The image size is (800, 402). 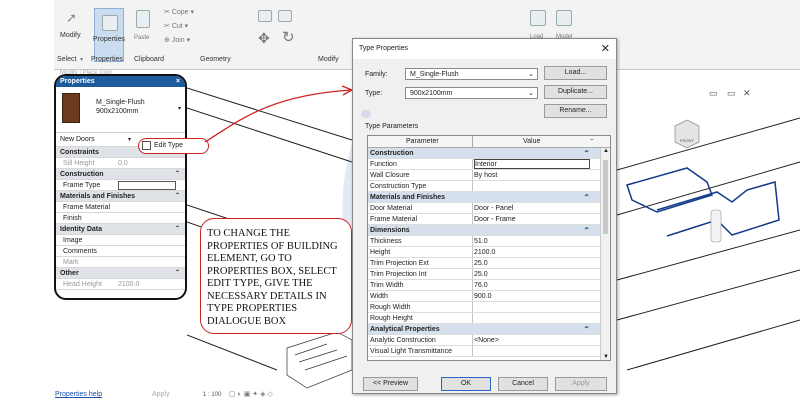 What do you see at coordinates (532, 175) in the screenshot?
I see `parameter-value: By host` at bounding box center [532, 175].